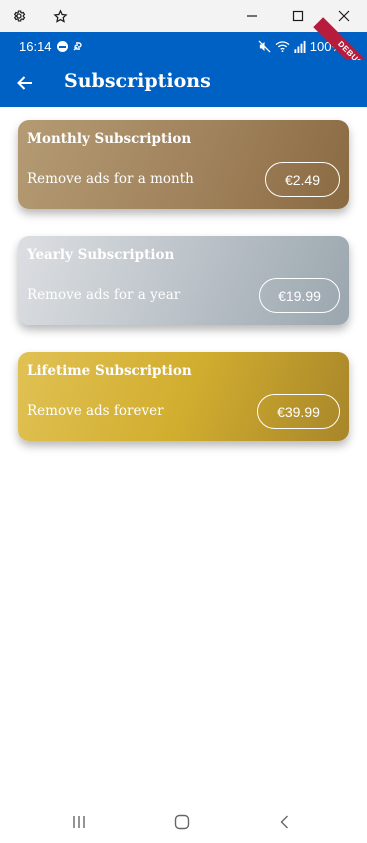 The width and height of the screenshot is (367, 843). I want to click on status-bar: 16:14 100%, so click(183, 46).